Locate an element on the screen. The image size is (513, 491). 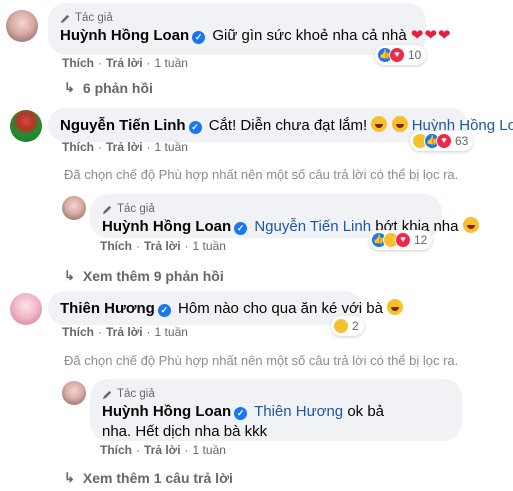
reaction-count: 12 is located at coordinates (421, 240).